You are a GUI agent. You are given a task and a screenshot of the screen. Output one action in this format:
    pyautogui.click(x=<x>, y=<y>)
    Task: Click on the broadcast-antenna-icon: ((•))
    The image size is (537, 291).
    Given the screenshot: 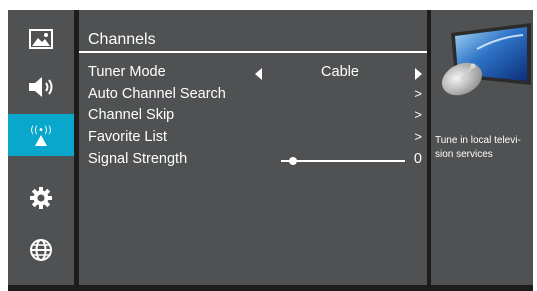 What is the action you would take?
    pyautogui.click(x=41, y=135)
    